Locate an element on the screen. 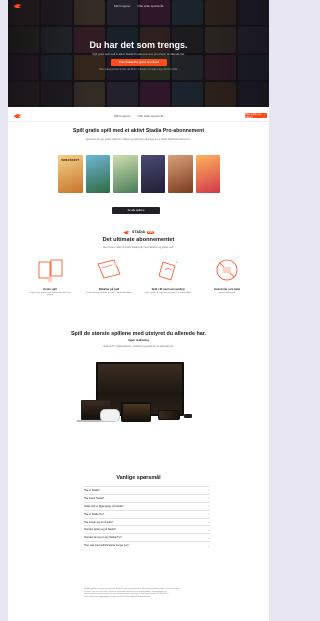 This screenshot has height=621, width=320. tablet-device is located at coordinates (136, 412).